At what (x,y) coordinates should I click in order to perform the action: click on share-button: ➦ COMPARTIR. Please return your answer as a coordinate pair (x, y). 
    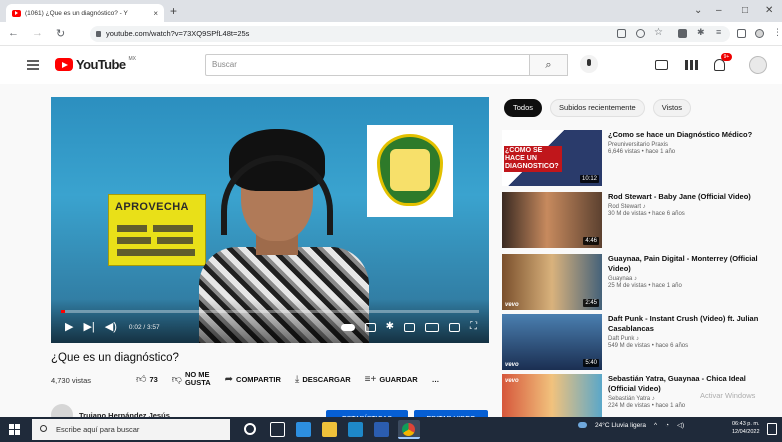
    Looking at the image, I should click on (253, 379).